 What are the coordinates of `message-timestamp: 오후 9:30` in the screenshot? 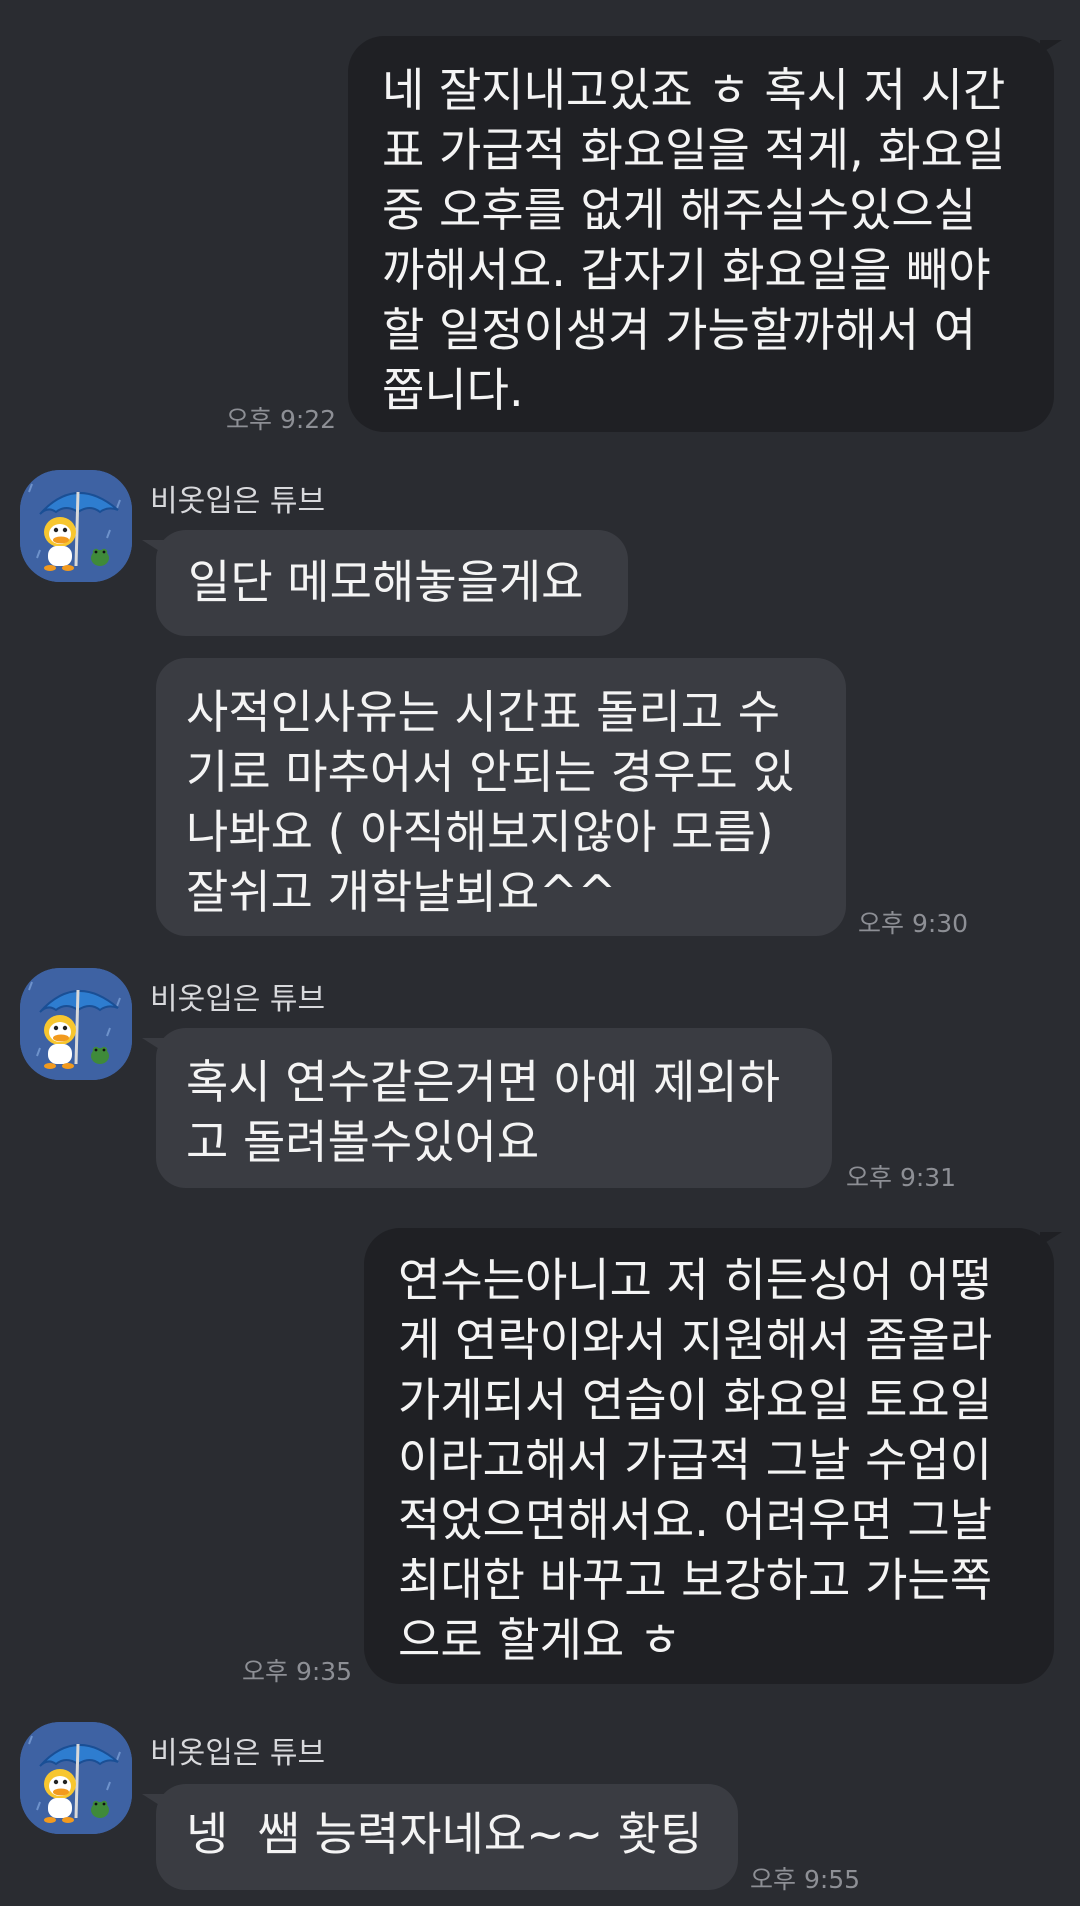 It's located at (913, 923).